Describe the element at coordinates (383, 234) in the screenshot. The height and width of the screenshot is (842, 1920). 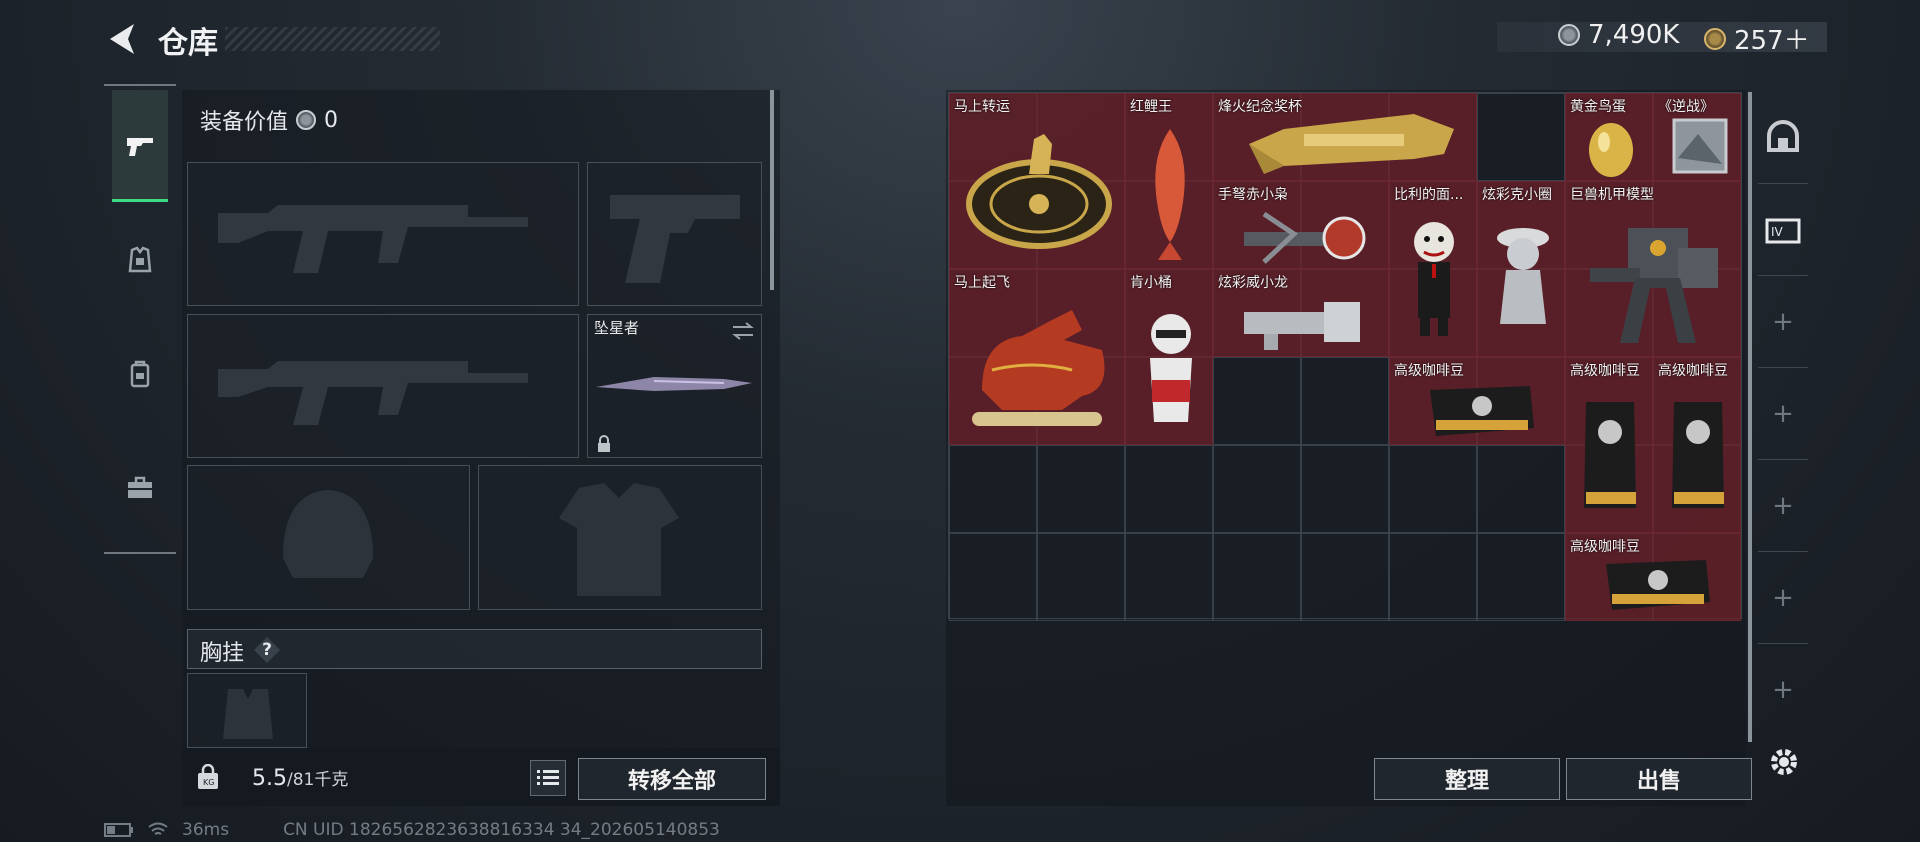
I see `primary-weapon-slot` at that location.